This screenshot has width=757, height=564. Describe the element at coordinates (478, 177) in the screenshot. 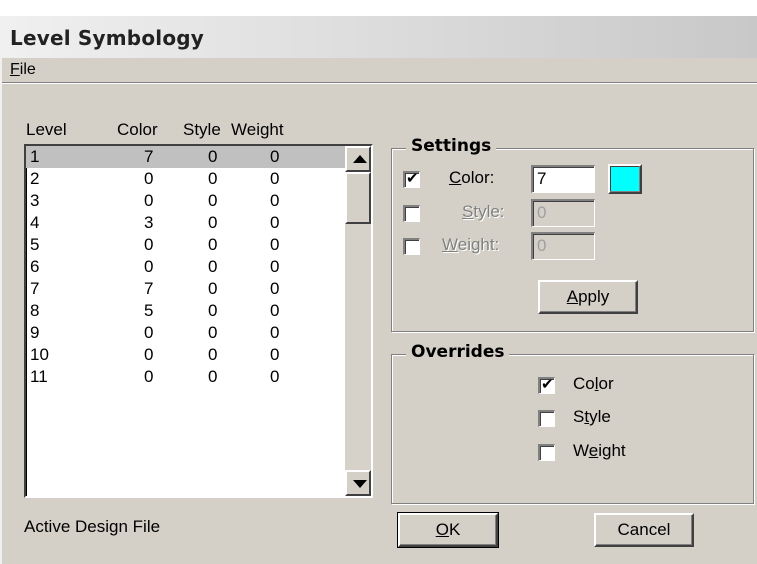

I see `settings-color-label-text: olor:` at that location.